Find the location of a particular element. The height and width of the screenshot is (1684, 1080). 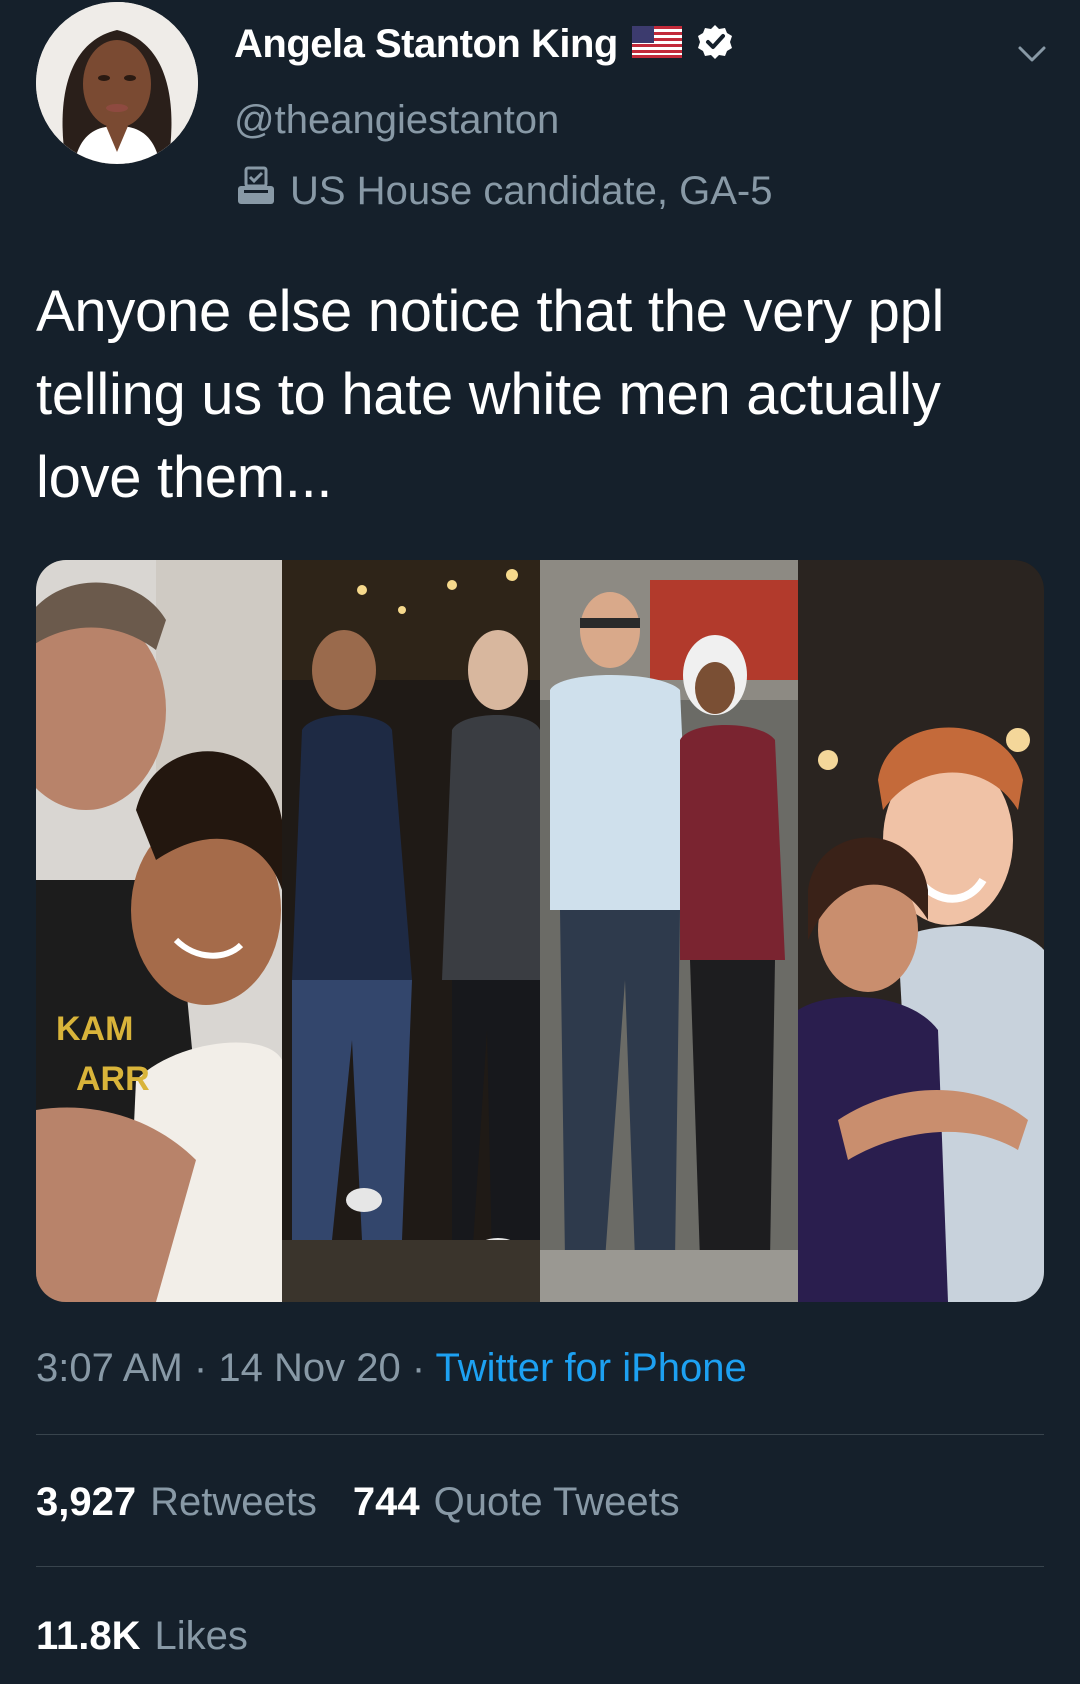

retweets-stat: 3,927 Retweets is located at coordinates (176, 1502).